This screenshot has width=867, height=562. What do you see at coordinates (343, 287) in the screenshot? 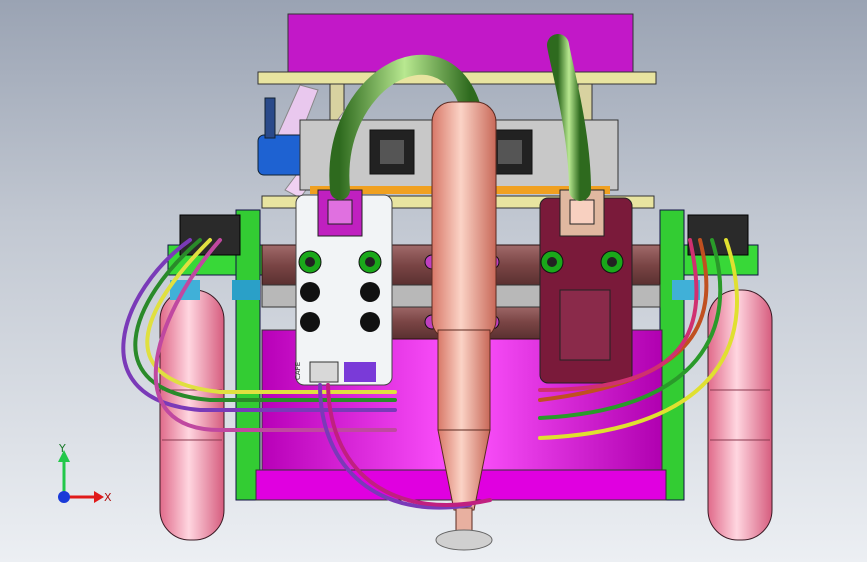
I see `sensor-board-left: CAFE` at bounding box center [343, 287].